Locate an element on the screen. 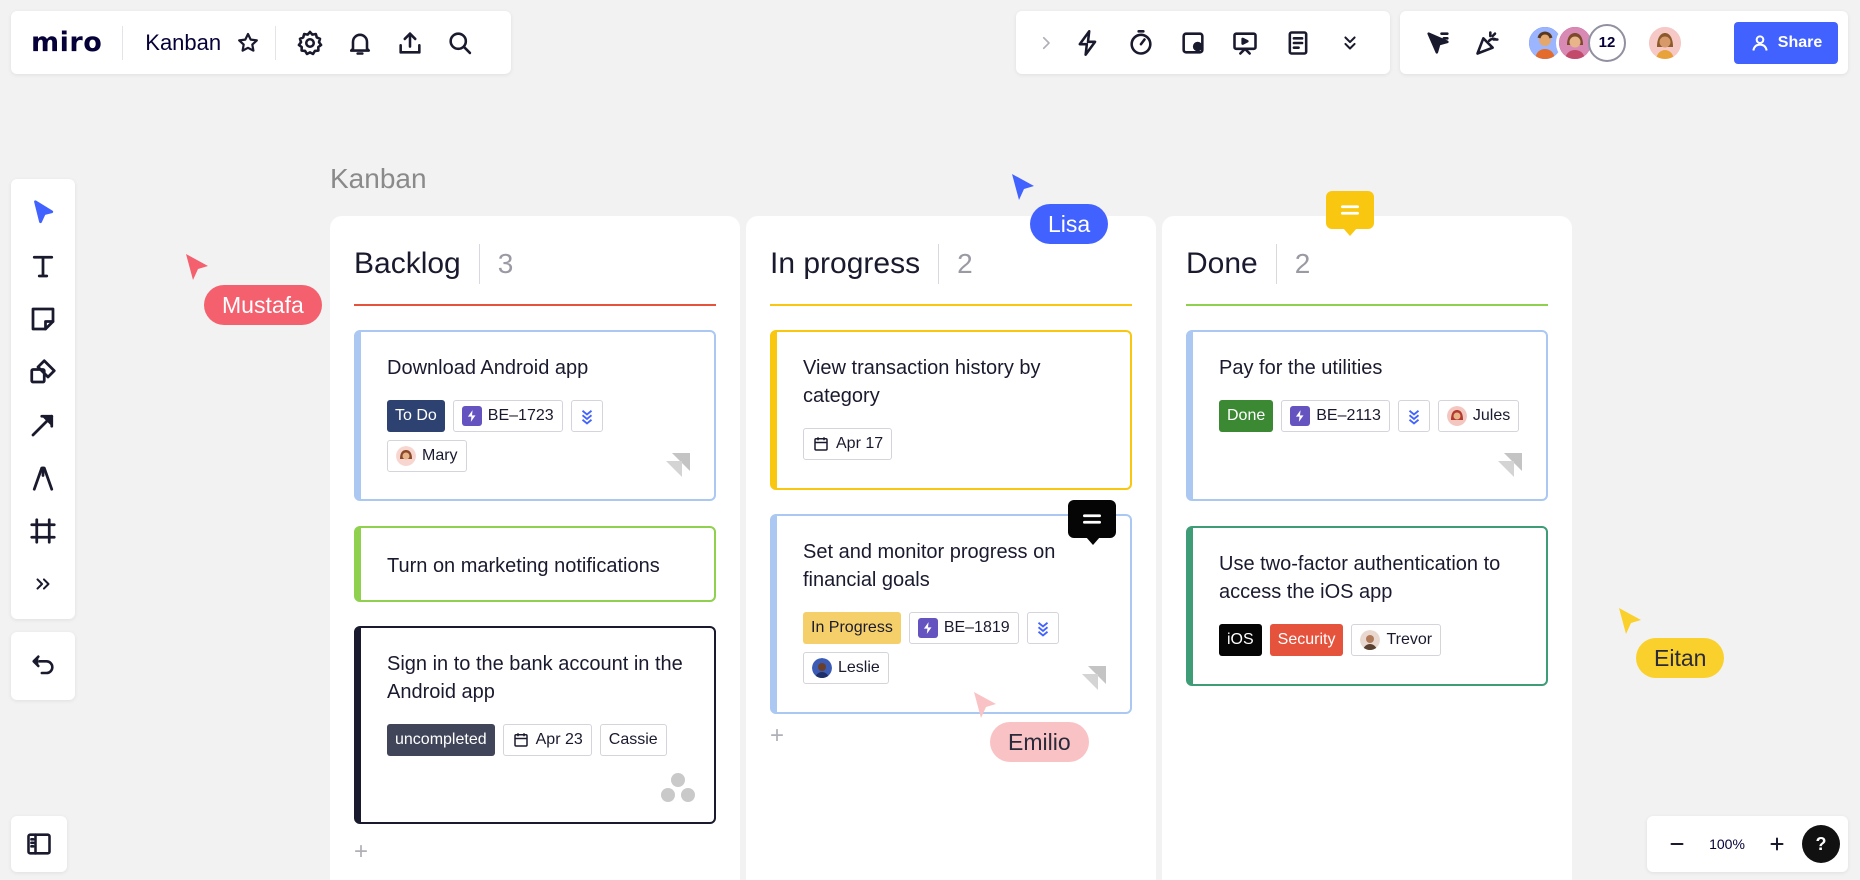 The height and width of the screenshot is (880, 1860). kanban-card: Pay for the utilities Done BE–2113 Jules is located at coordinates (1367, 415).